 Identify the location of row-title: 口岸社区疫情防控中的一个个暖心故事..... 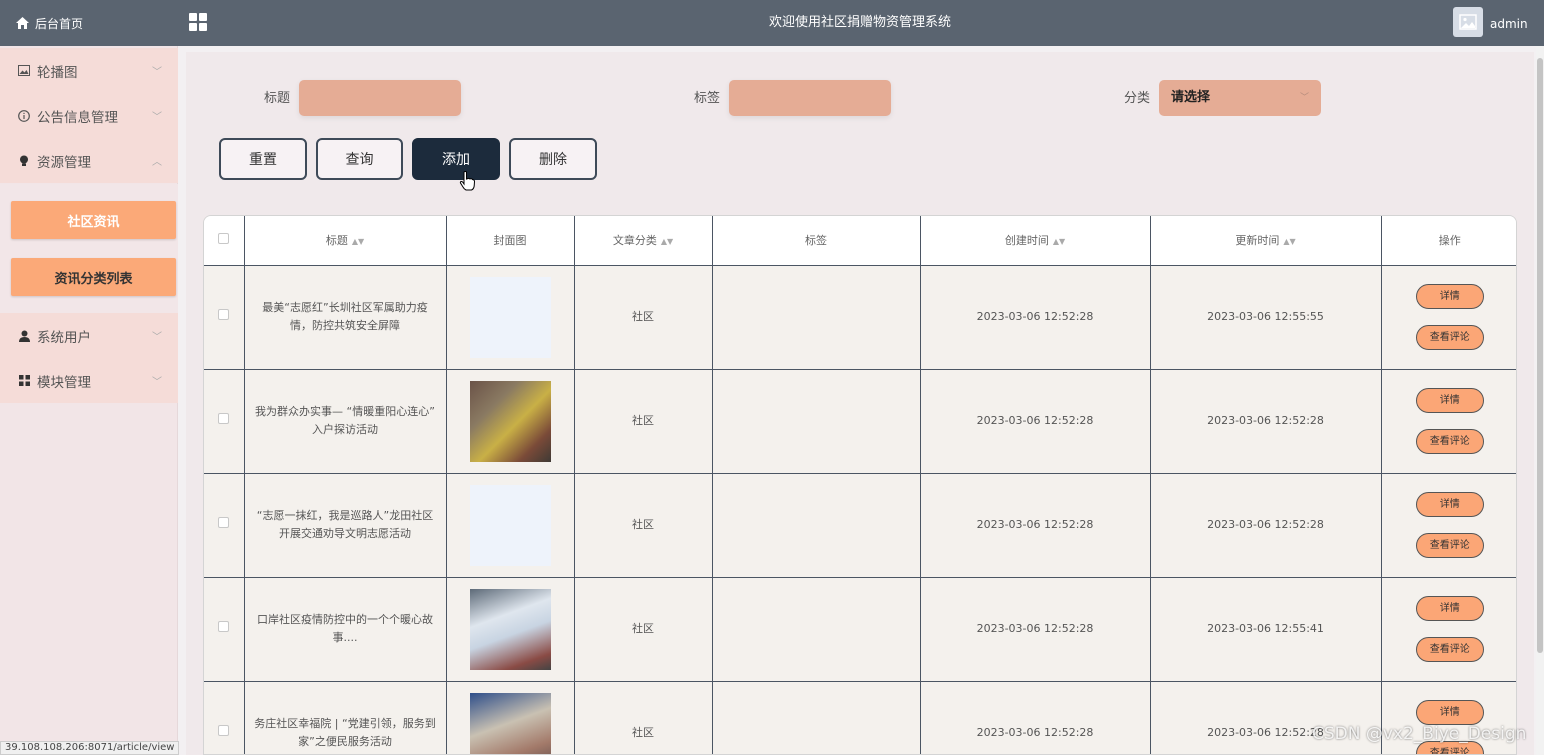
(345, 629).